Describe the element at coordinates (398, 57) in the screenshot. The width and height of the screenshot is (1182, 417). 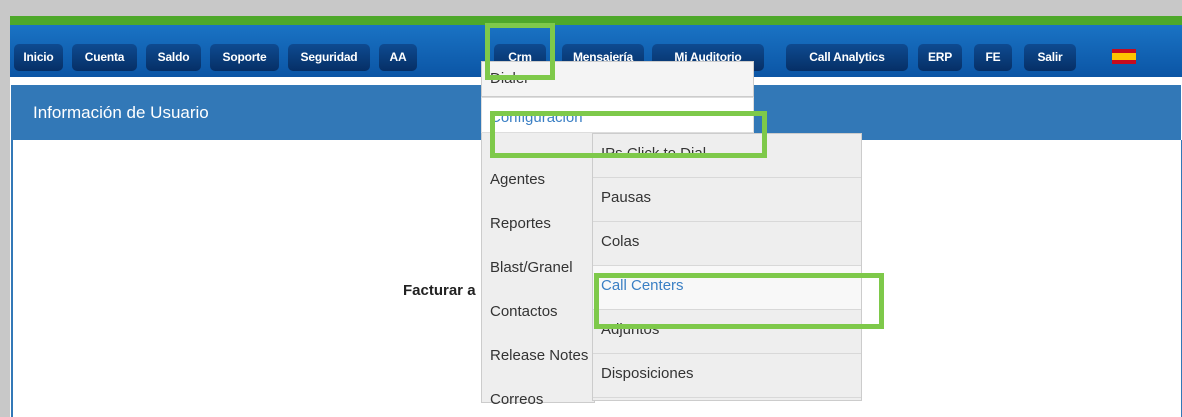
I see `nav-aa-button: AA` at that location.